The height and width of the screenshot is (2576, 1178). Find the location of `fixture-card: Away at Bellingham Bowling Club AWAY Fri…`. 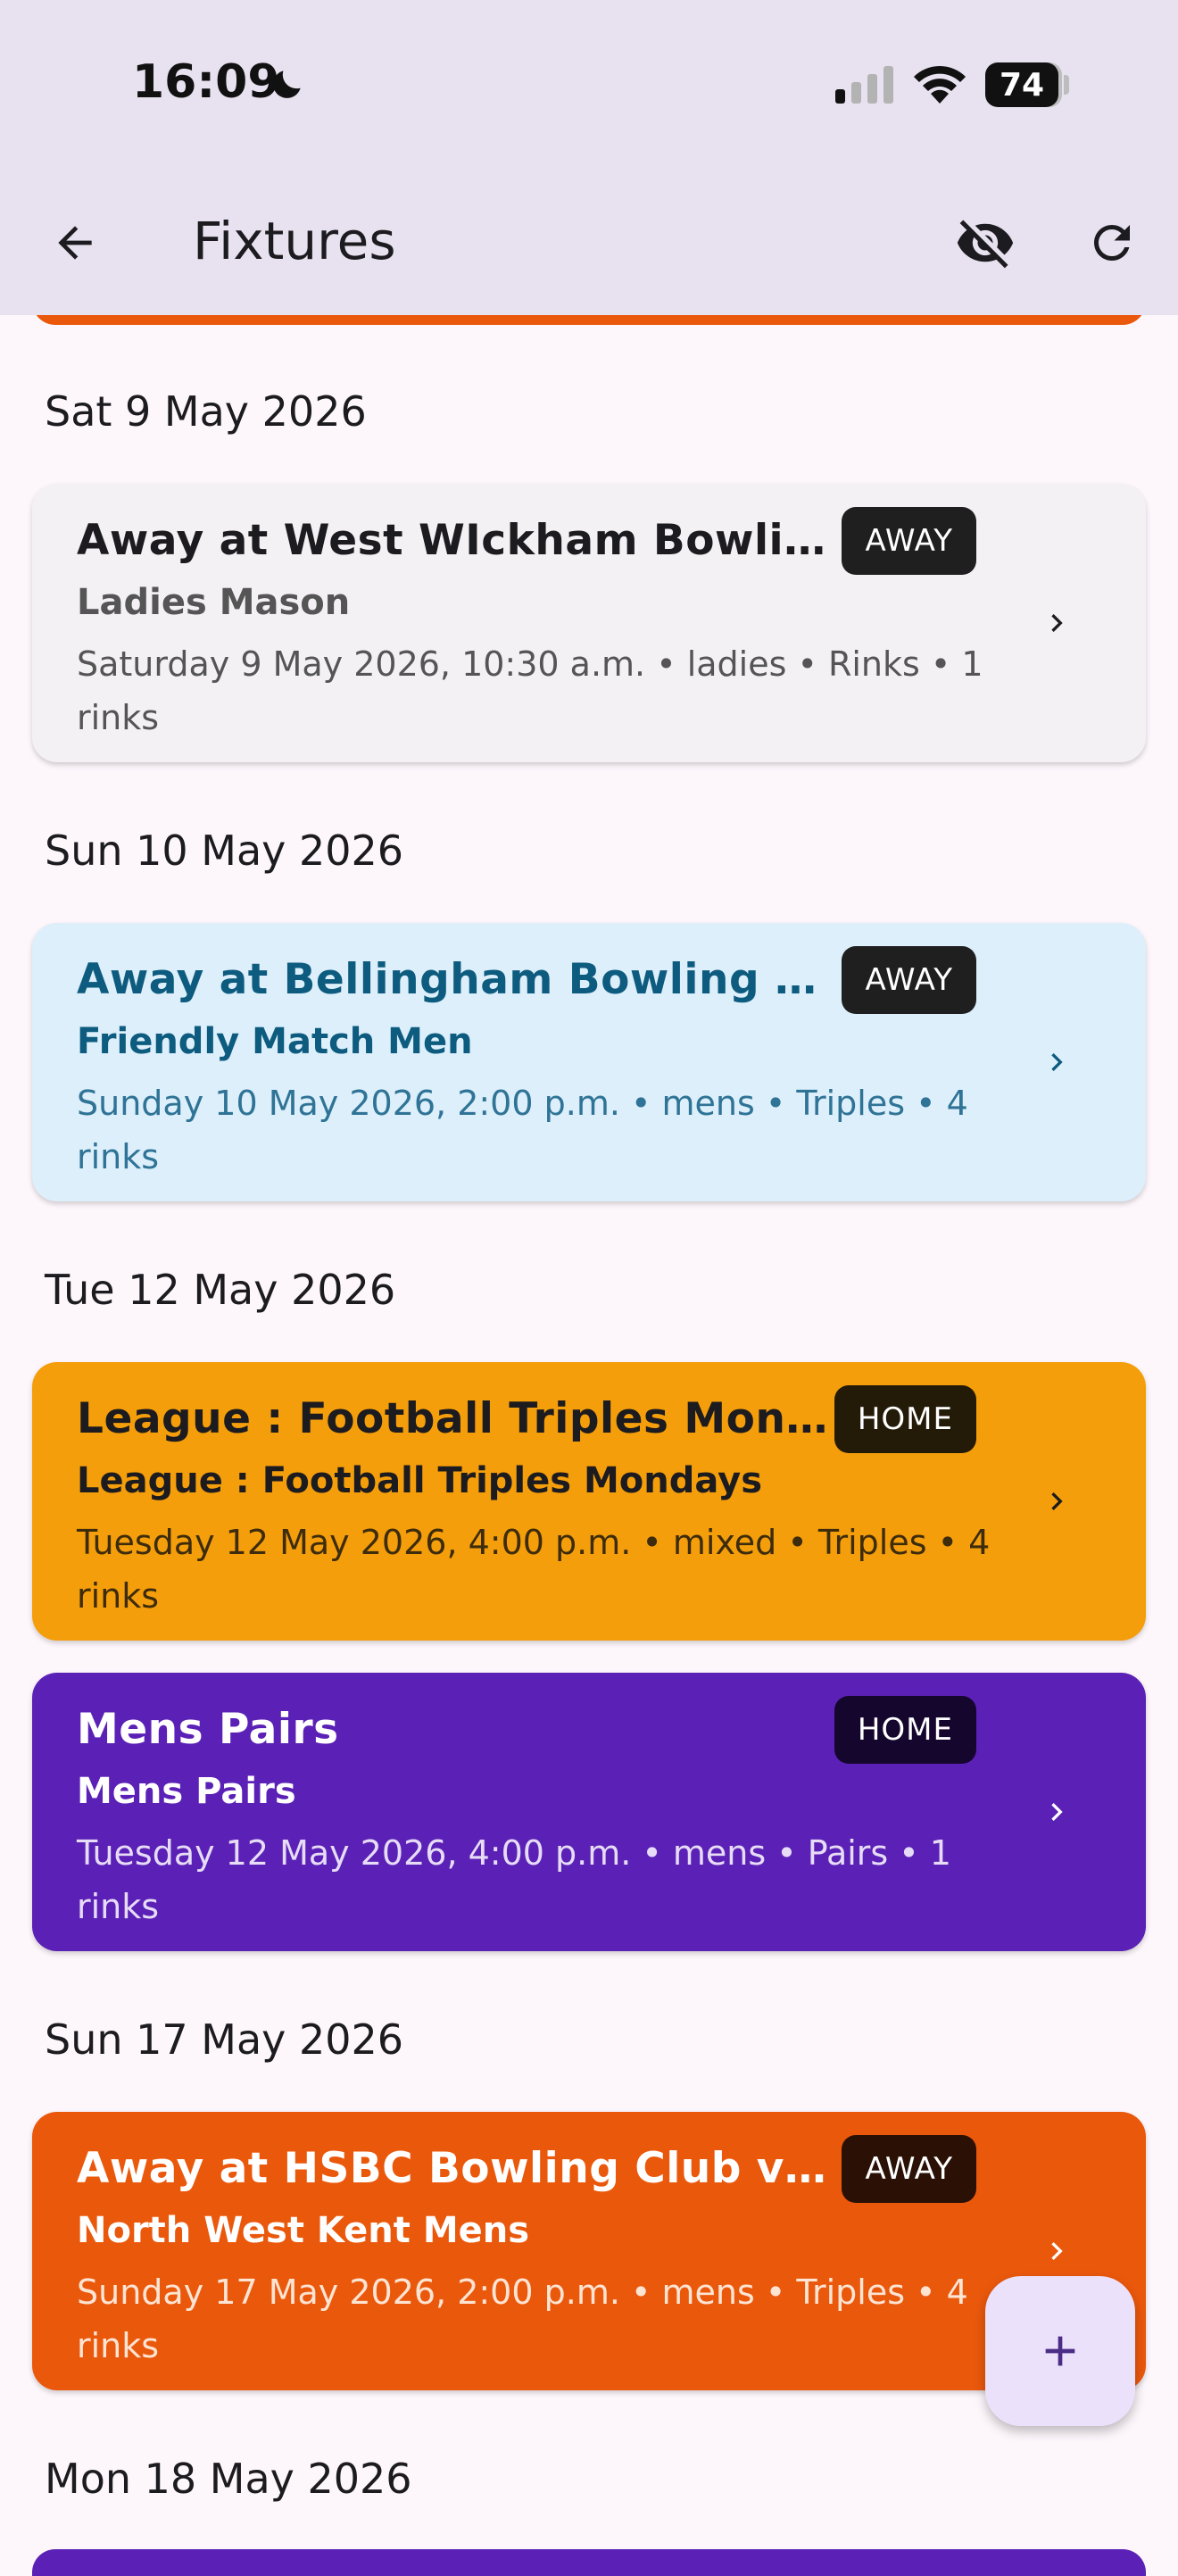

fixture-card: Away at Bellingham Bowling Club AWAY Fri… is located at coordinates (589, 1062).